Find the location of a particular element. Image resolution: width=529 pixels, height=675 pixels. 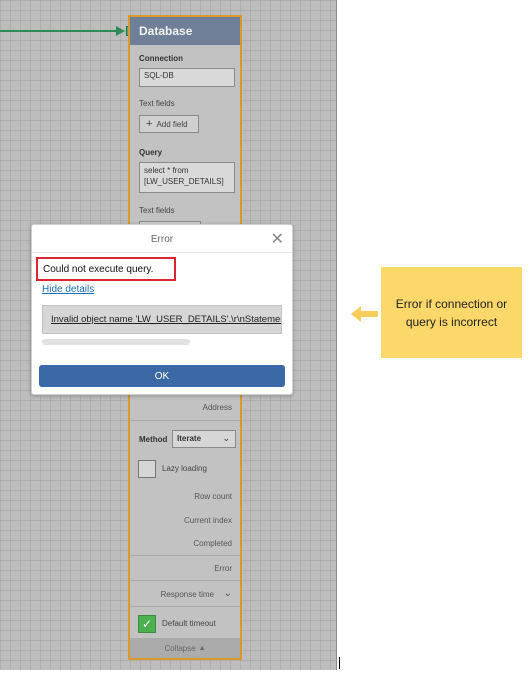

method-select: Iterate ⌄ is located at coordinates (204, 439).